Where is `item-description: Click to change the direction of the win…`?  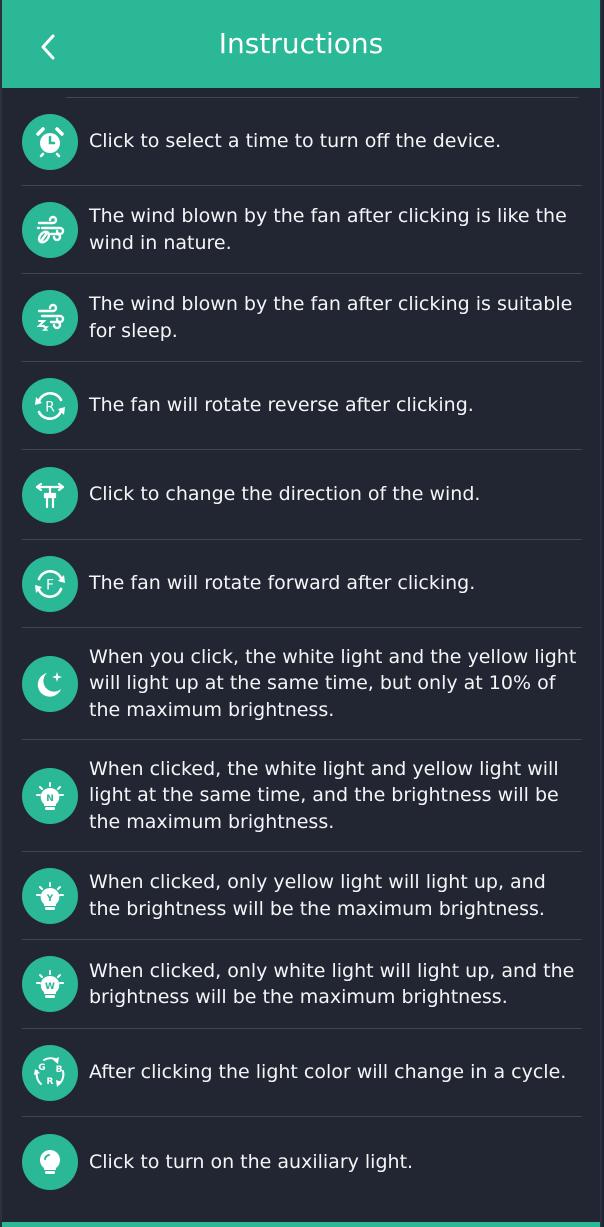
item-description: Click to change the direction of the win… is located at coordinates (285, 494).